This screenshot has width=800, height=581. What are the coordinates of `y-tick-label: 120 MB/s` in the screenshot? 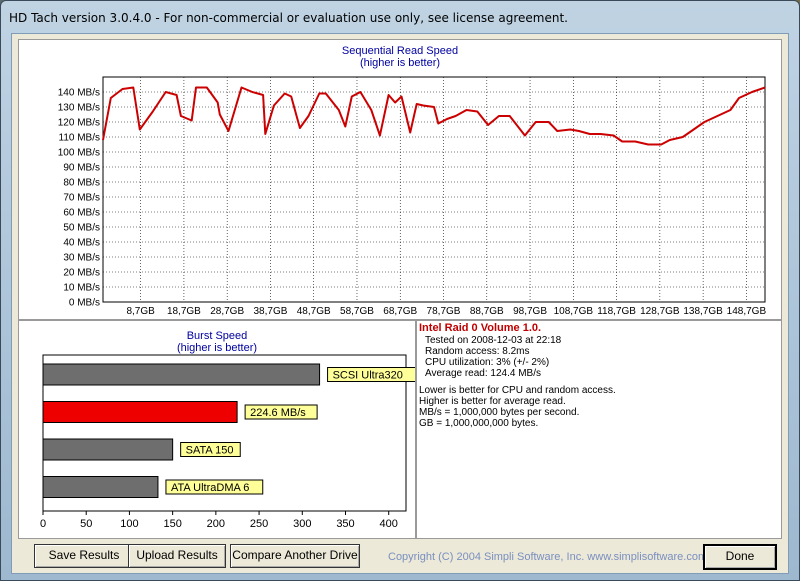 It's located at (79, 123).